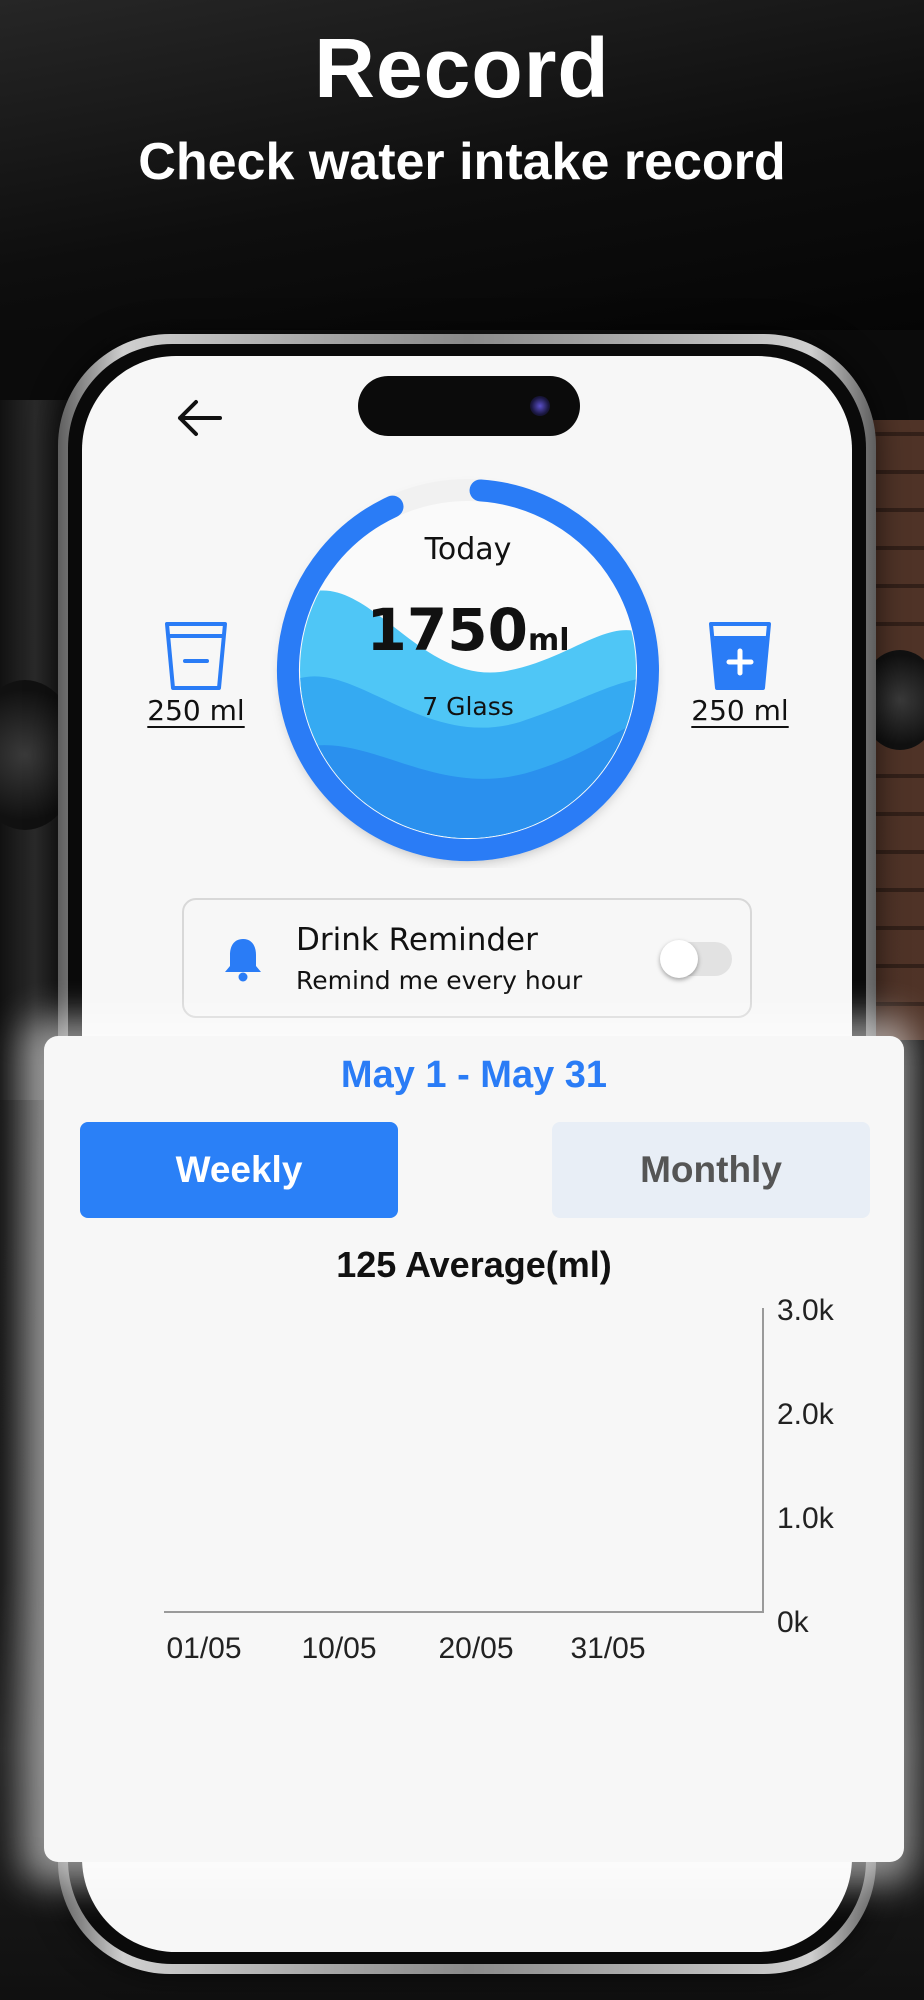  What do you see at coordinates (243, 960) in the screenshot?
I see `bell-icon` at bounding box center [243, 960].